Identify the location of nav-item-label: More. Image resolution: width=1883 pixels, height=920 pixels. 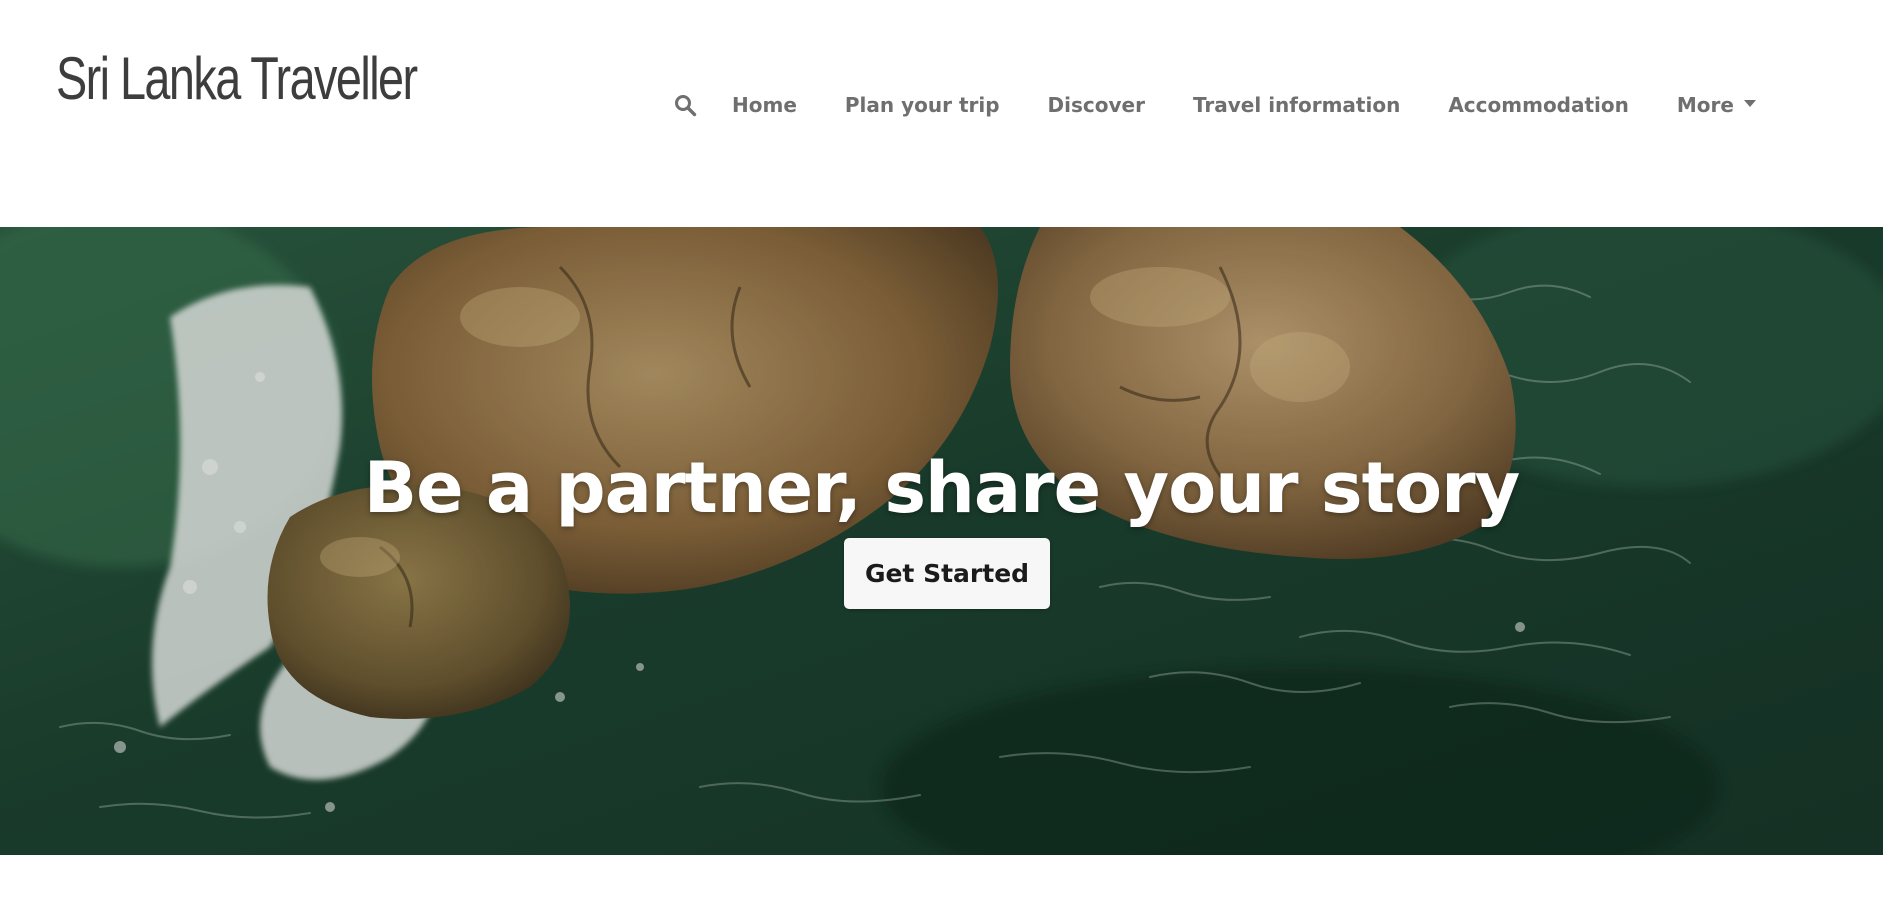
(1705, 105).